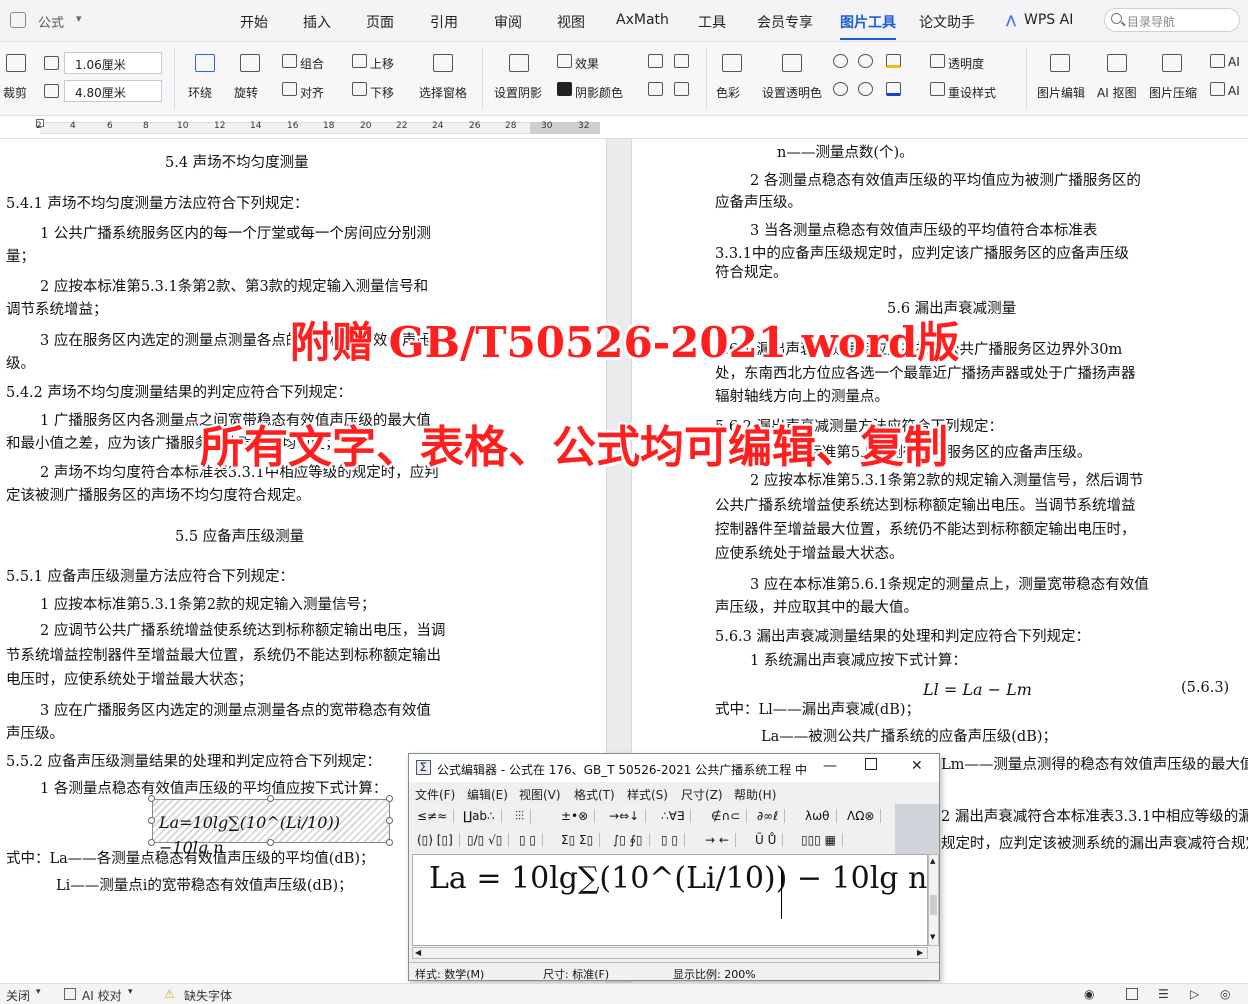 Image resolution: width=1248 pixels, height=1004 pixels. Describe the element at coordinates (444, 22) in the screenshot. I see `tab-reference: 引用` at that location.